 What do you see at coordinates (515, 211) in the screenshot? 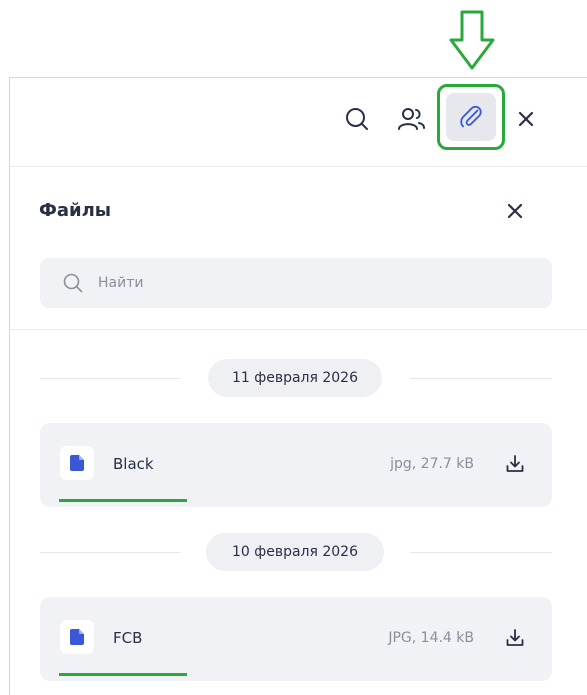
I see `close-files-icon` at bounding box center [515, 211].